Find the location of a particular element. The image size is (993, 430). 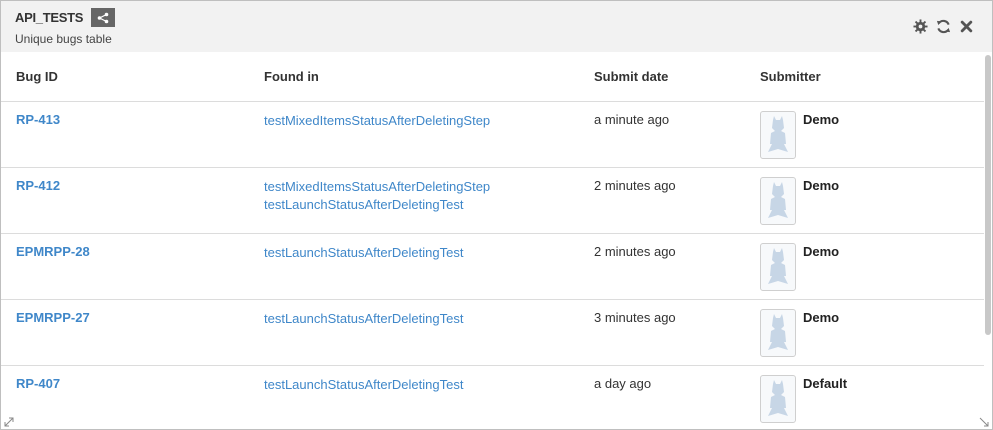

table-header: Bug ID Found in Submit date Submitter is located at coordinates (492, 77).